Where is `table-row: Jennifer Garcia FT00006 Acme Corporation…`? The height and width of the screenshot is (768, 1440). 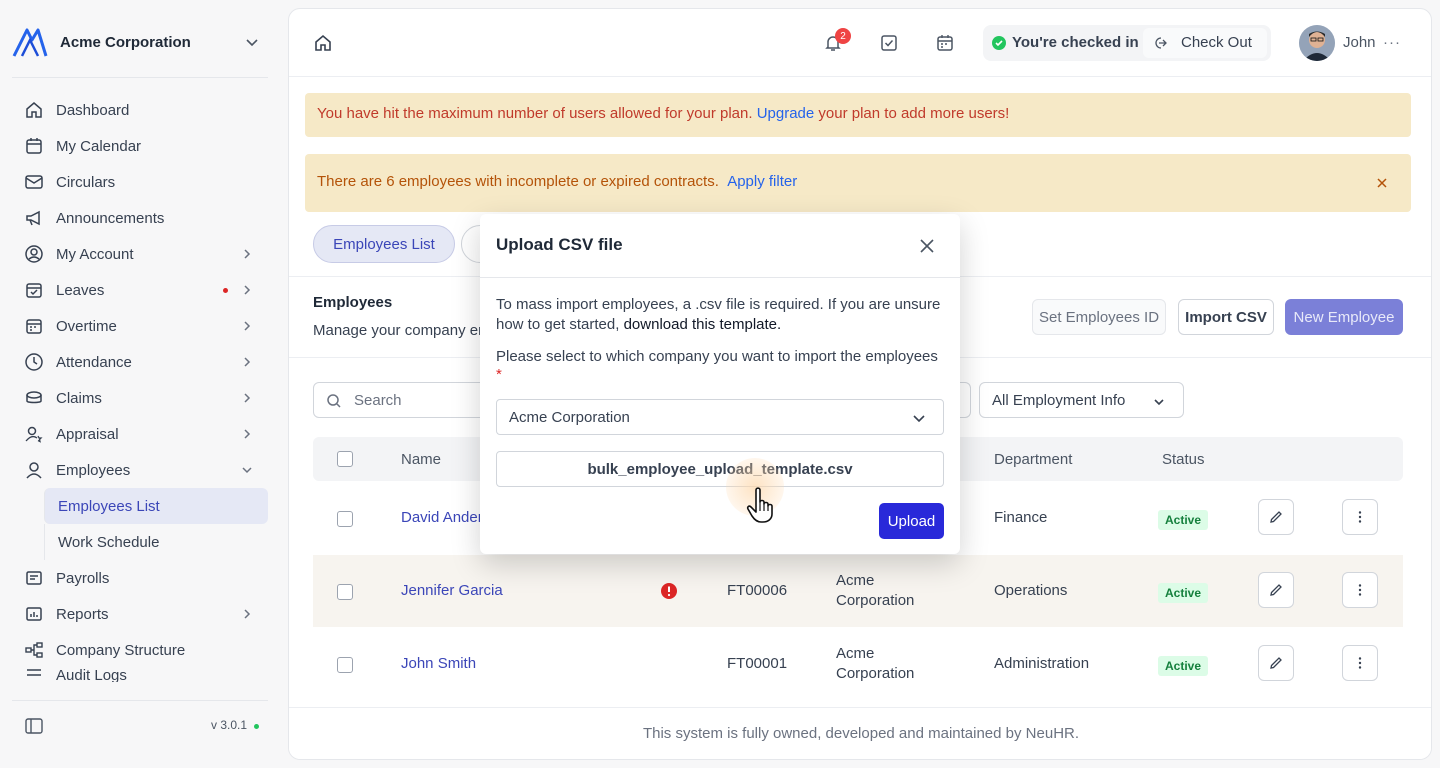 table-row: Jennifer Garcia FT00006 Acme Corporation… is located at coordinates (858, 591).